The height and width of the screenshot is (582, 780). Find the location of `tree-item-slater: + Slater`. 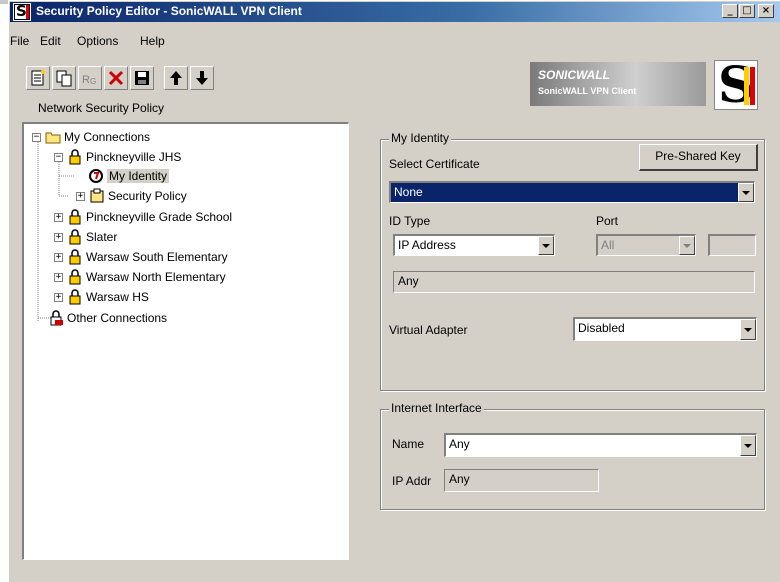

tree-item-slater: + Slater is located at coordinates (85, 237).